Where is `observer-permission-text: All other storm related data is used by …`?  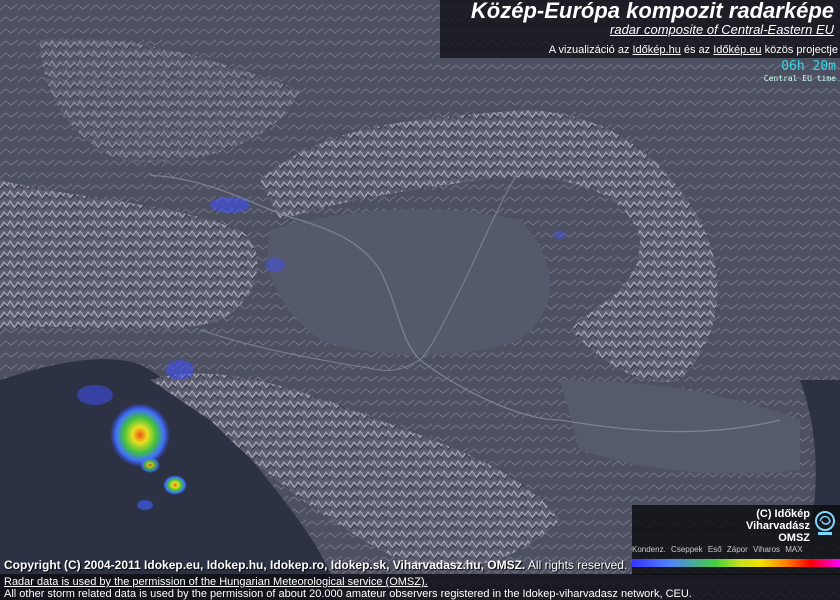
observer-permission-text: All other storm related data is used by … is located at coordinates (348, 594).